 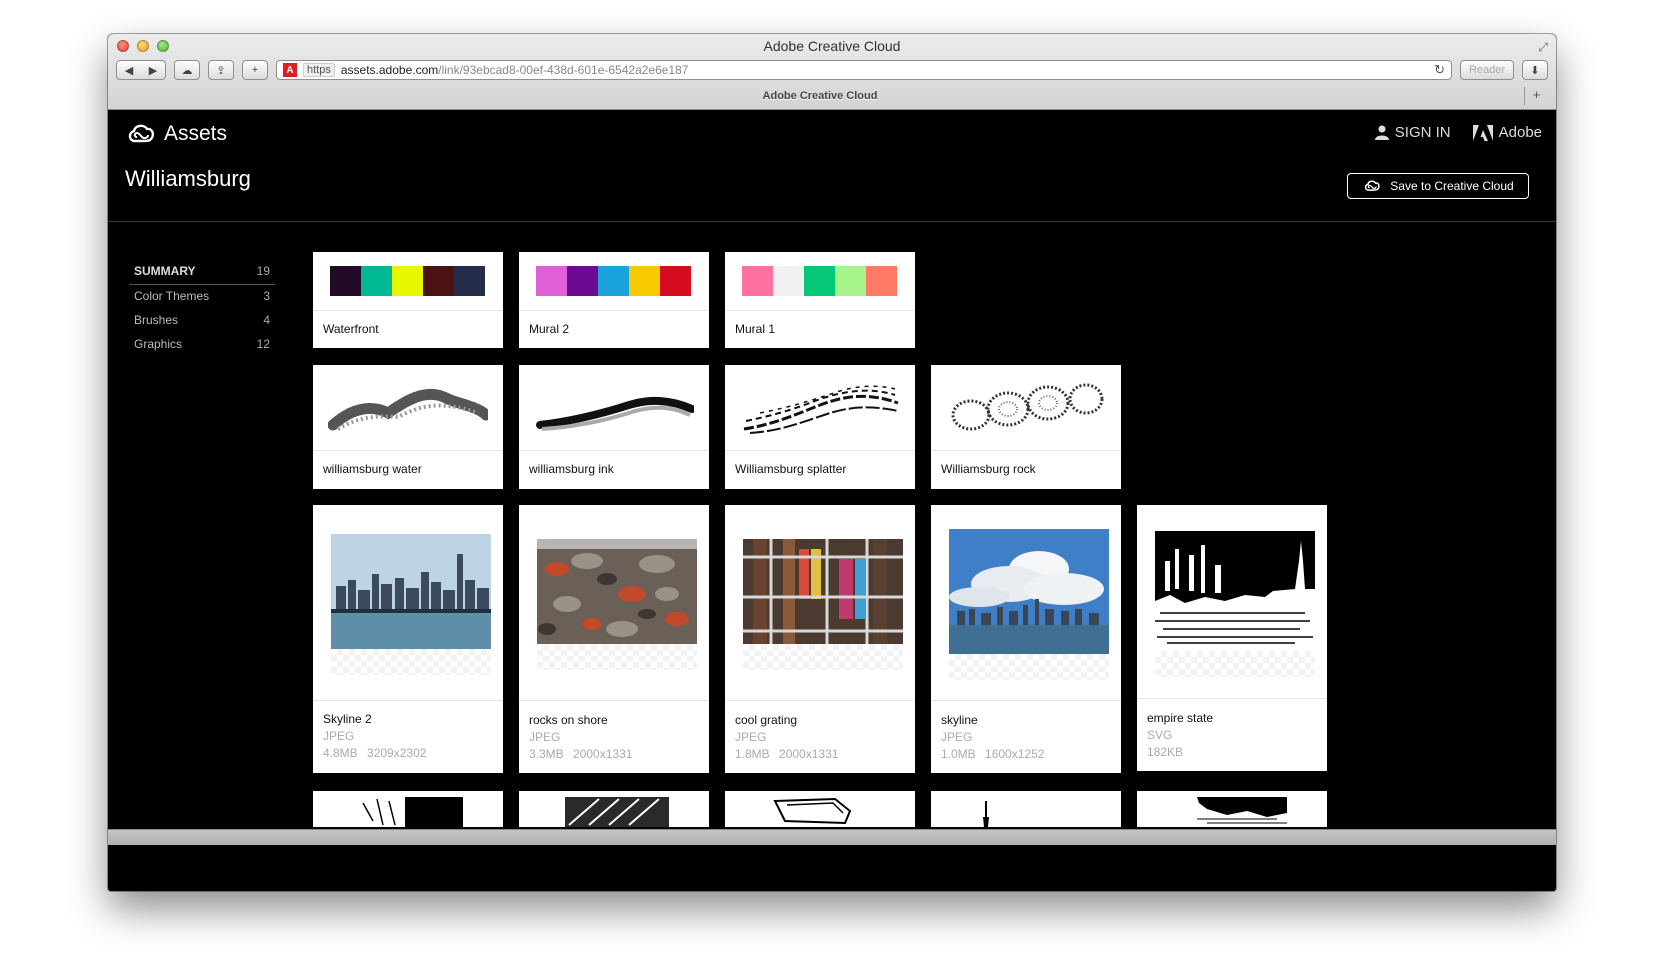 I want to click on color-theme-card: Mural 2, so click(x=614, y=300).